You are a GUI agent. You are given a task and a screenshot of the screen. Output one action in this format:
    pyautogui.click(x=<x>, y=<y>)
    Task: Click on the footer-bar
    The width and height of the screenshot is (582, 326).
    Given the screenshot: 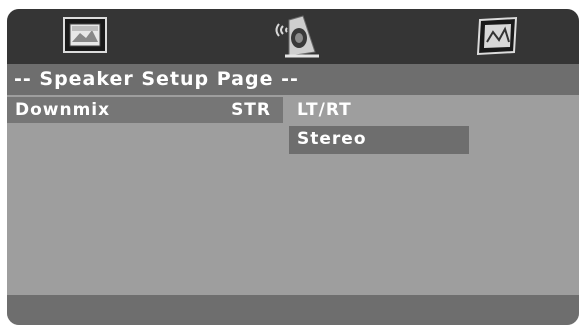 What is the action you would take?
    pyautogui.click(x=293, y=310)
    